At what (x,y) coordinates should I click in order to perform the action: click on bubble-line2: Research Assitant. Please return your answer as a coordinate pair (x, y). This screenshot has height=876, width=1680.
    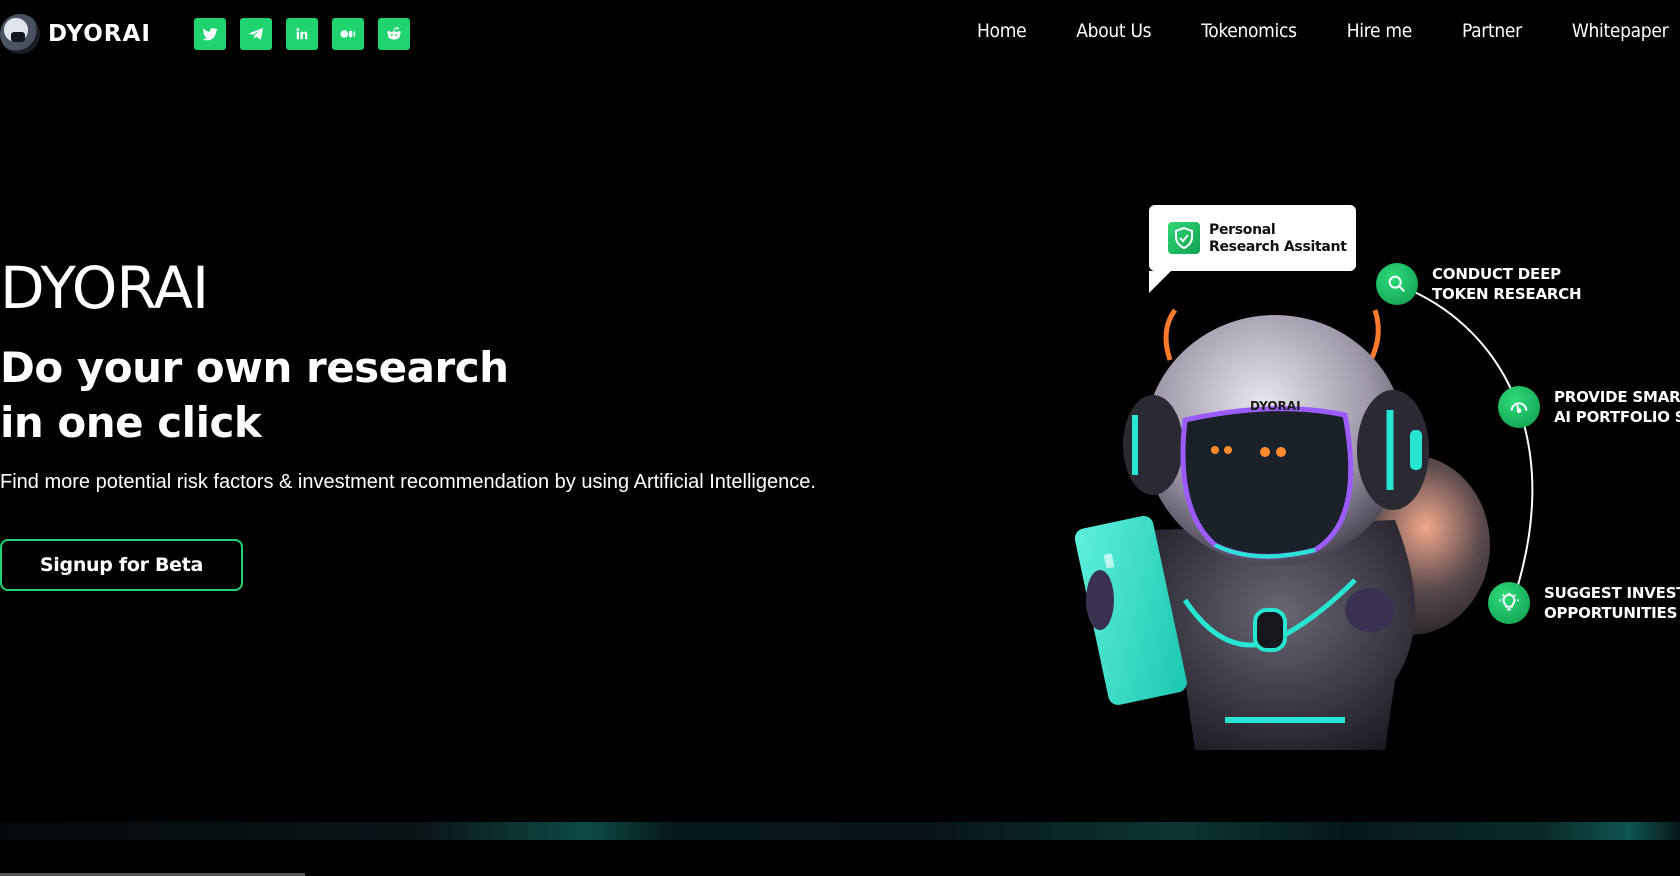
    Looking at the image, I should click on (1278, 247).